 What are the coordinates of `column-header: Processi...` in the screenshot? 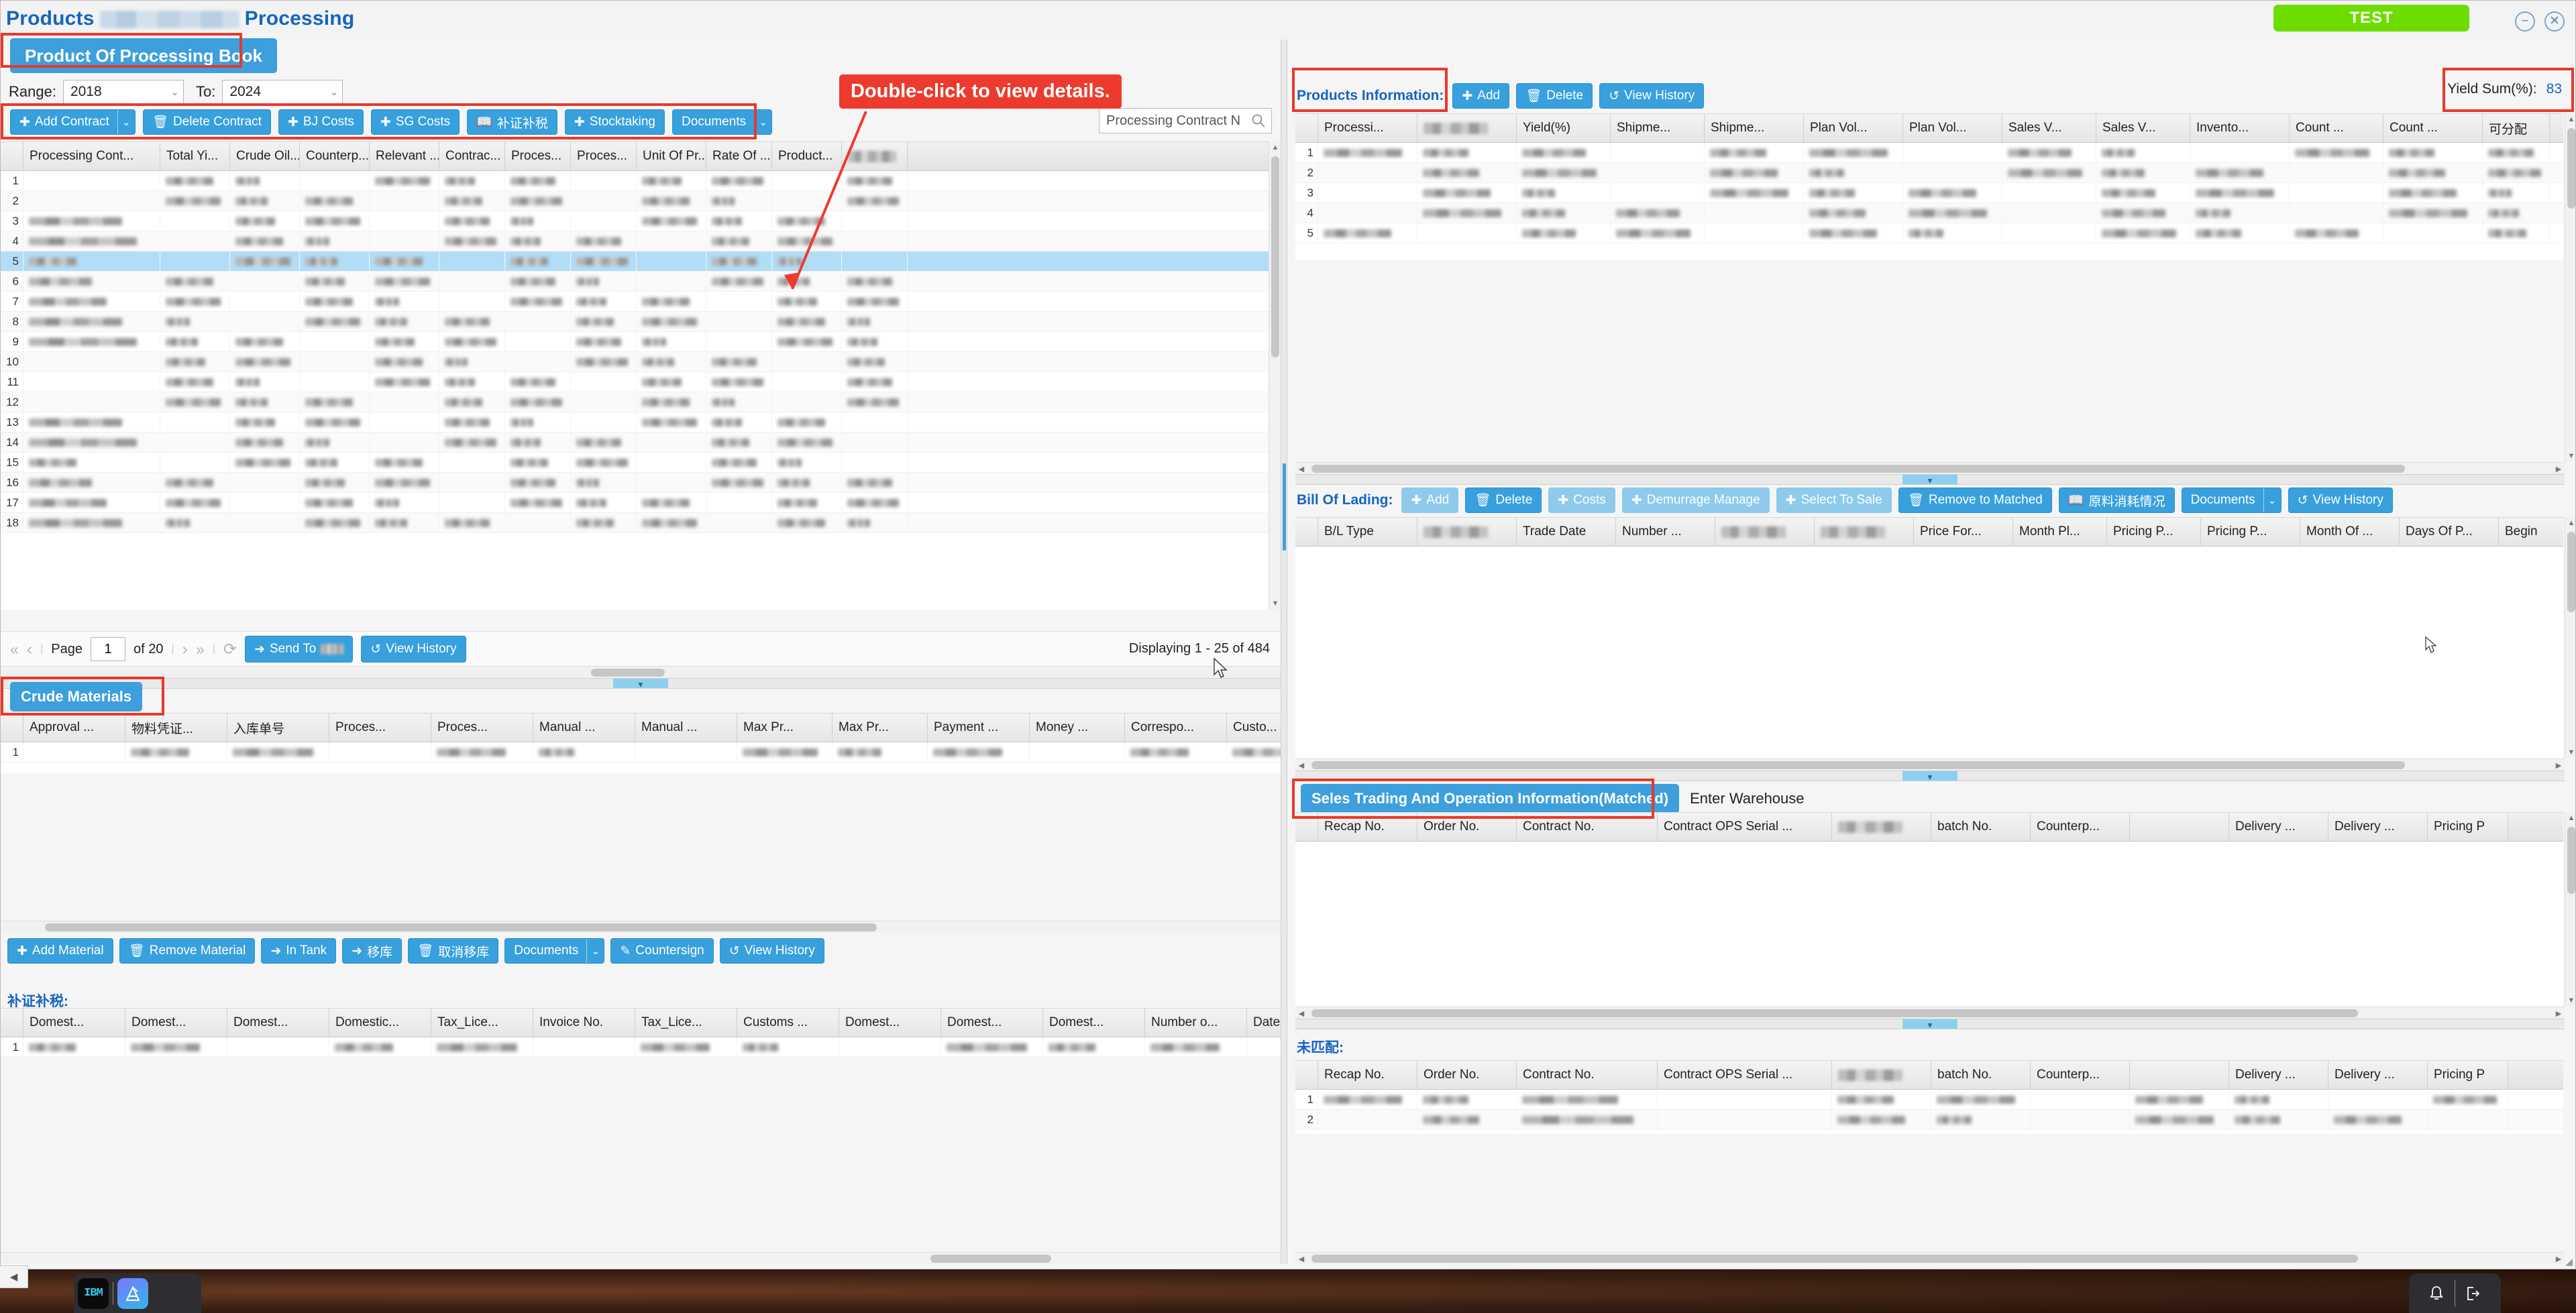 It's located at (1367, 128).